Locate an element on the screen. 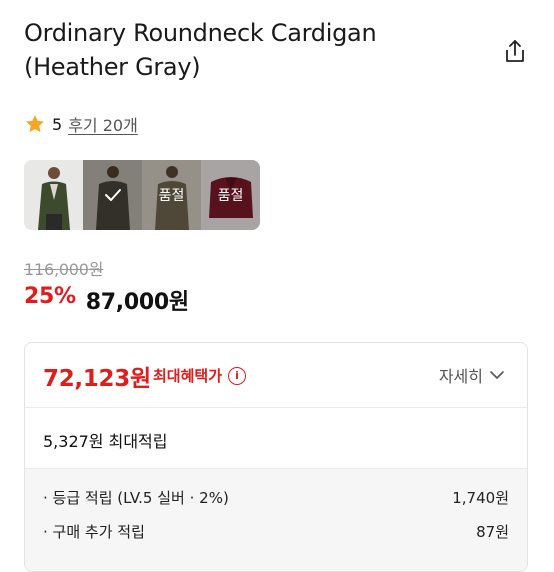 Image resolution: width=554 pixels, height=572 pixels. star-icon is located at coordinates (35, 124).